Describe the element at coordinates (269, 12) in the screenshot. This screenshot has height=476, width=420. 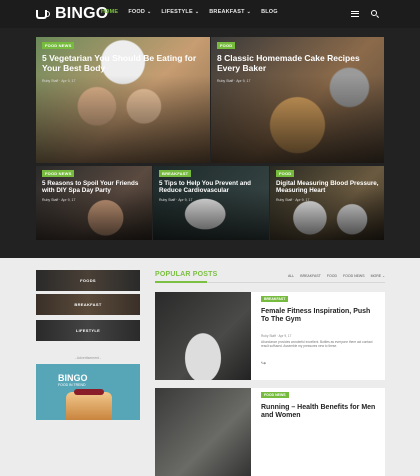
I see `nav-blog: BLOG` at that location.